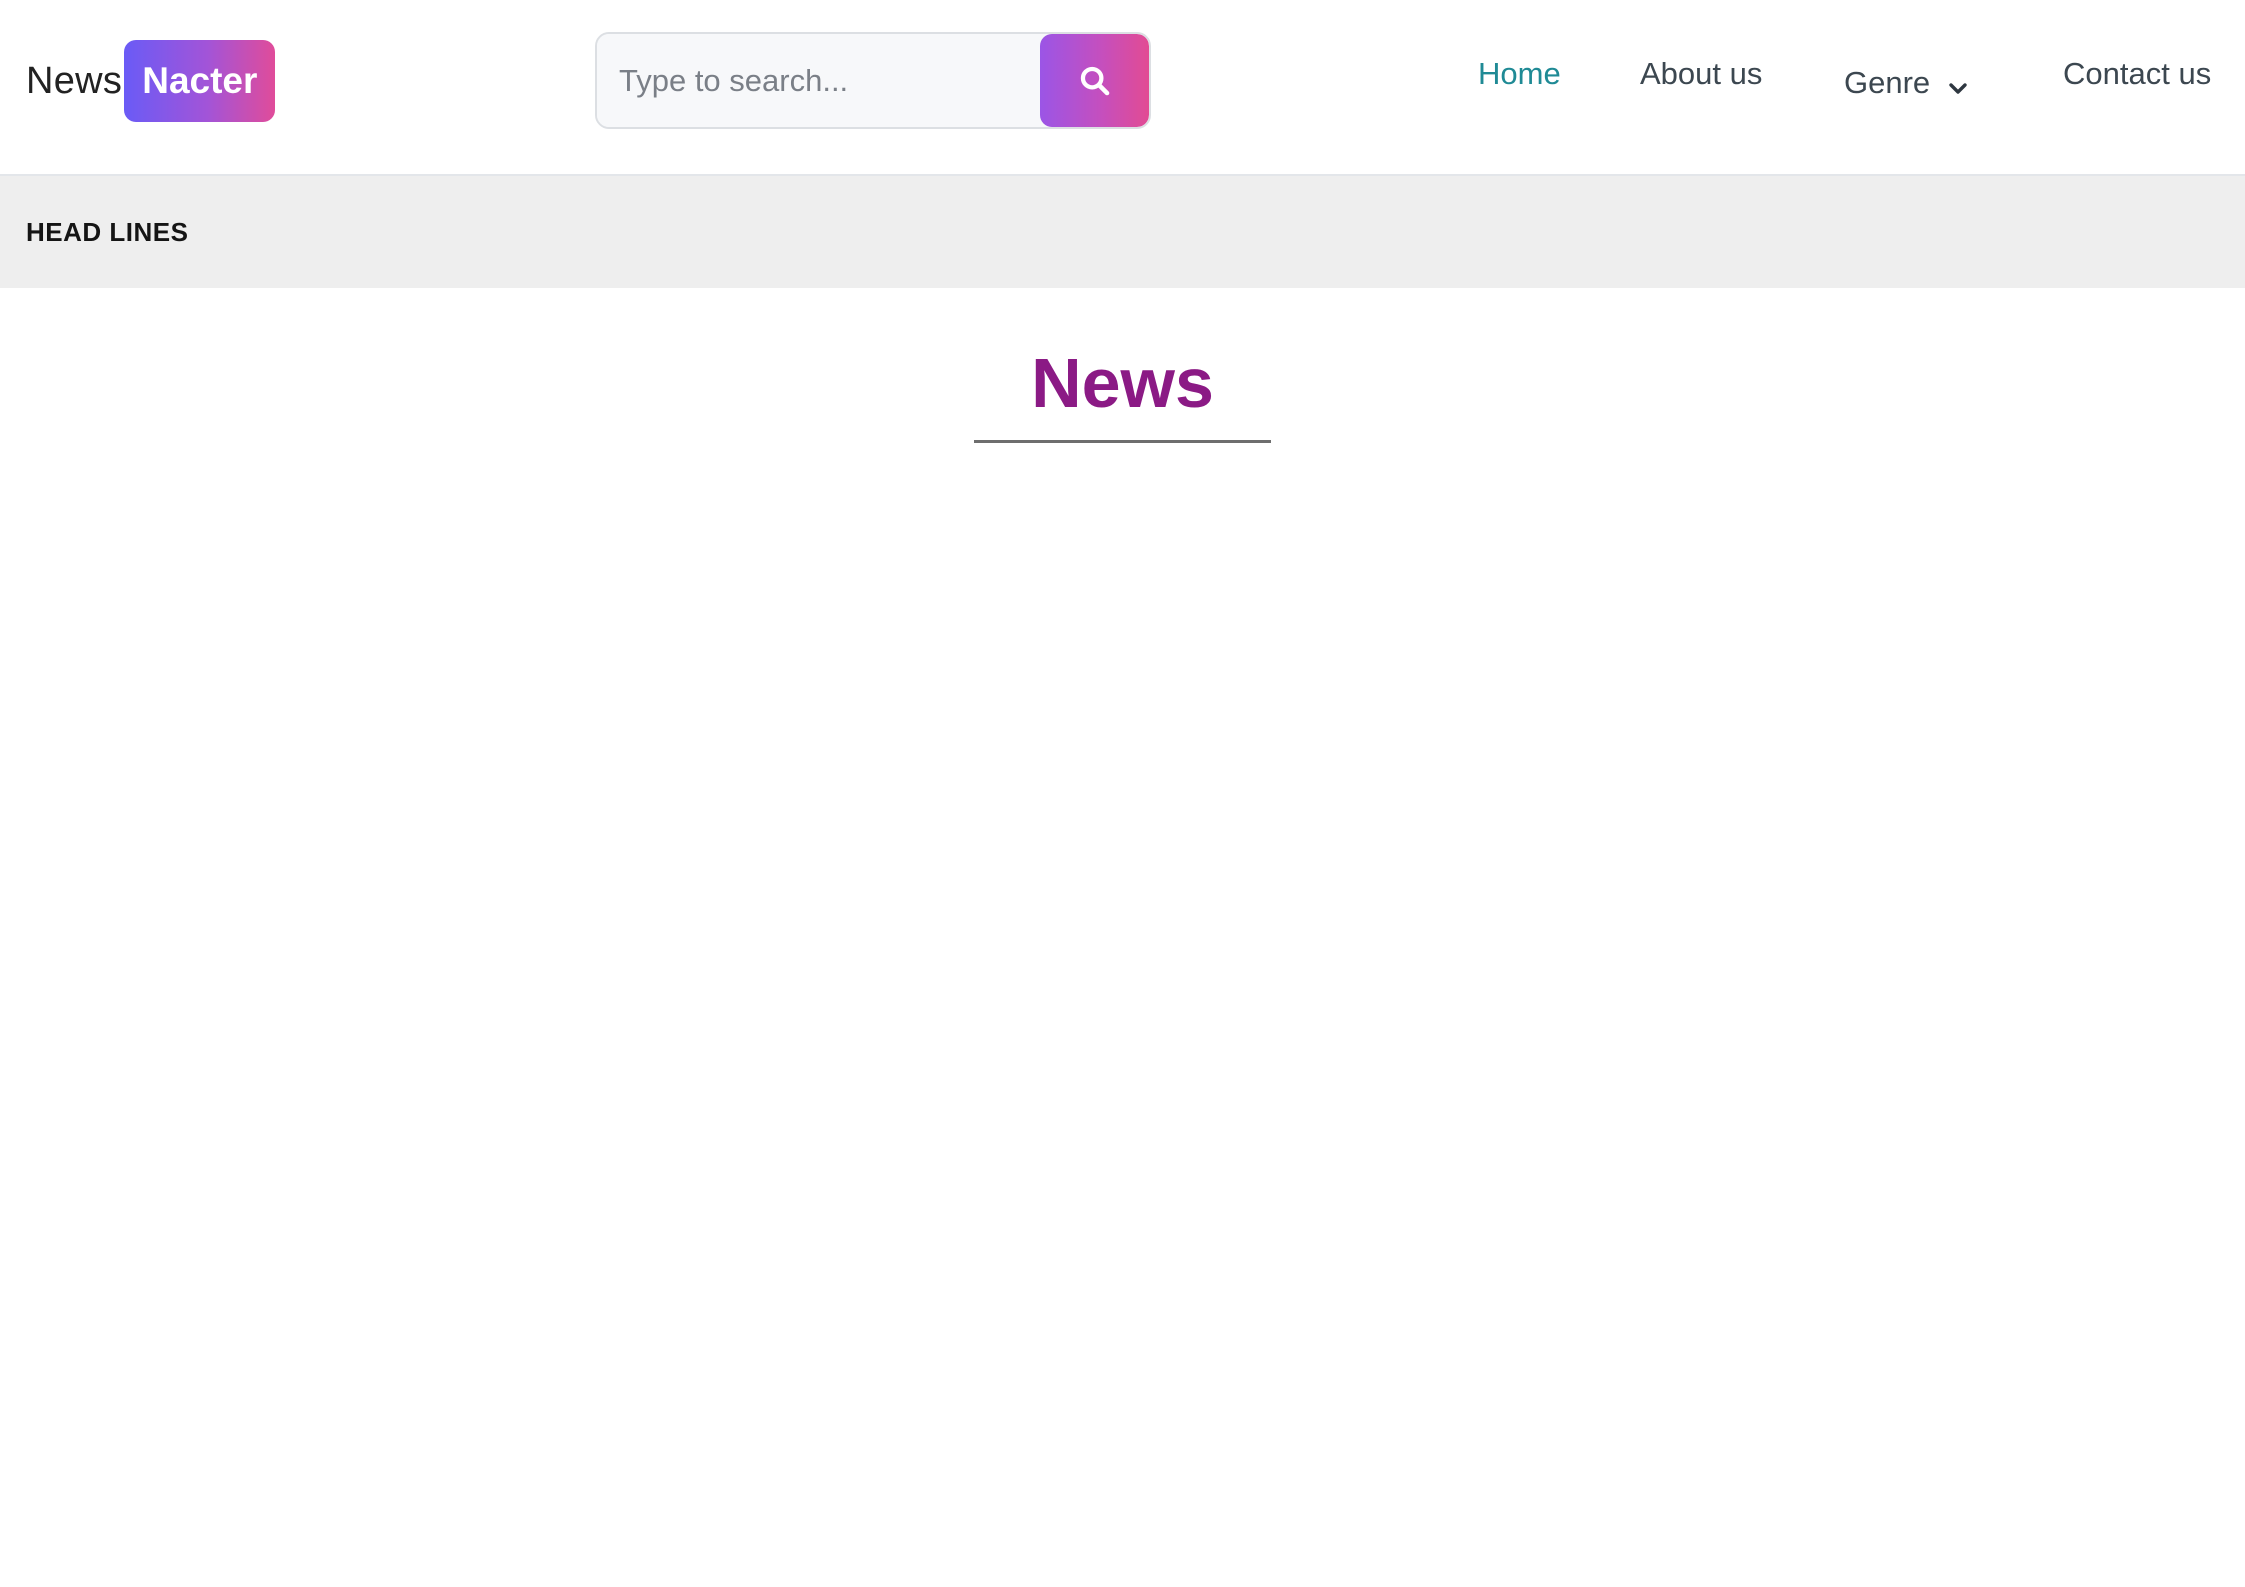 The image size is (2245, 1587). Describe the element at coordinates (107, 231) in the screenshot. I see `headlines-label: HEAD LINES` at that location.